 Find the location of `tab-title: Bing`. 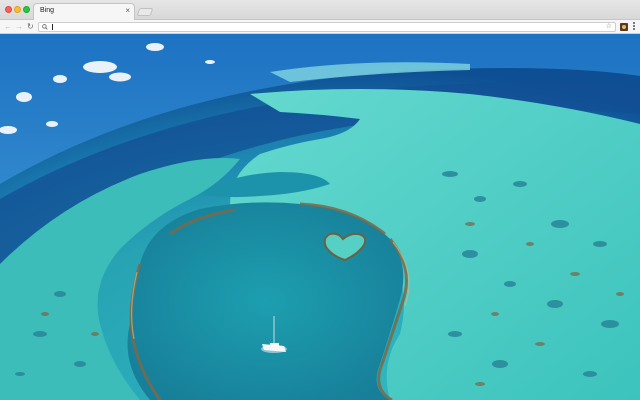

tab-title: Bing is located at coordinates (47, 10).